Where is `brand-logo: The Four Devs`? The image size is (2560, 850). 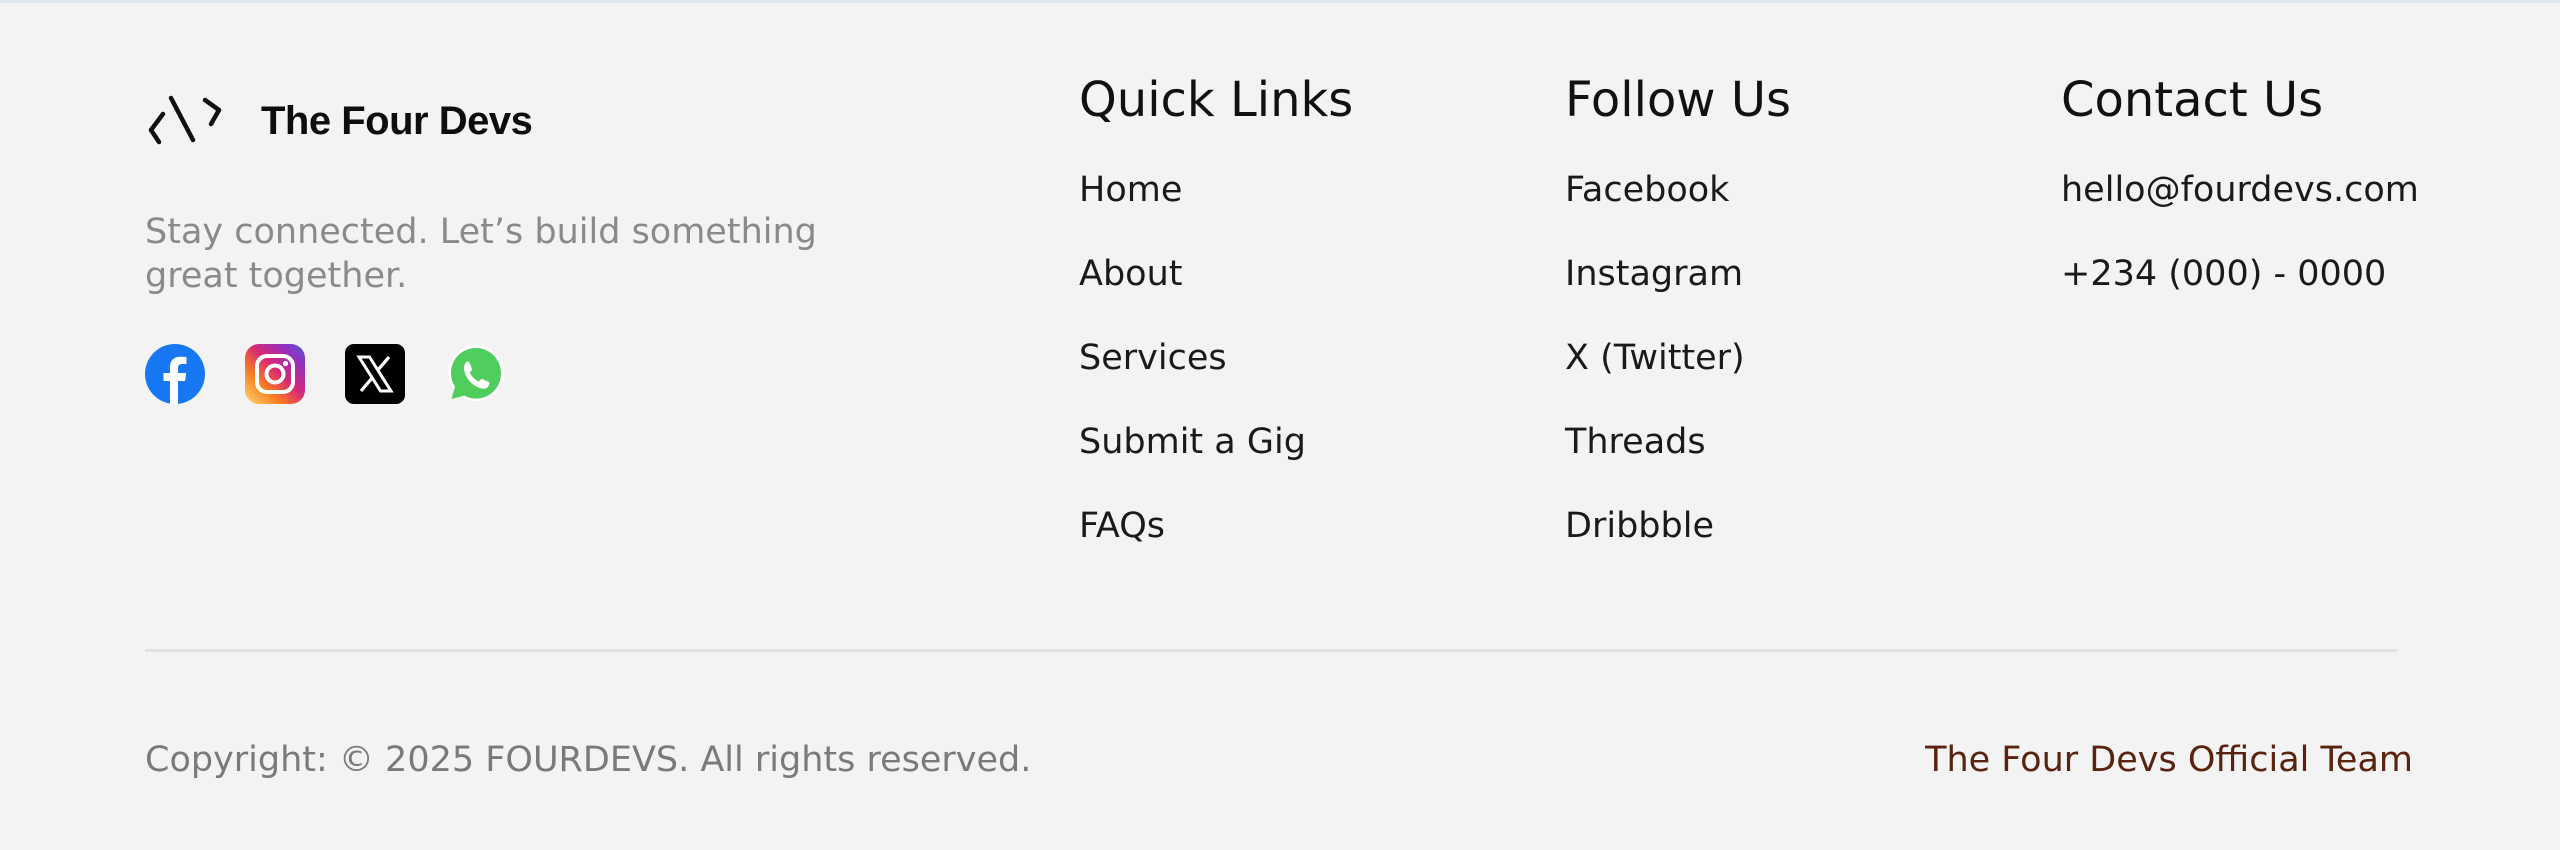 brand-logo: The Four Devs is located at coordinates (339, 121).